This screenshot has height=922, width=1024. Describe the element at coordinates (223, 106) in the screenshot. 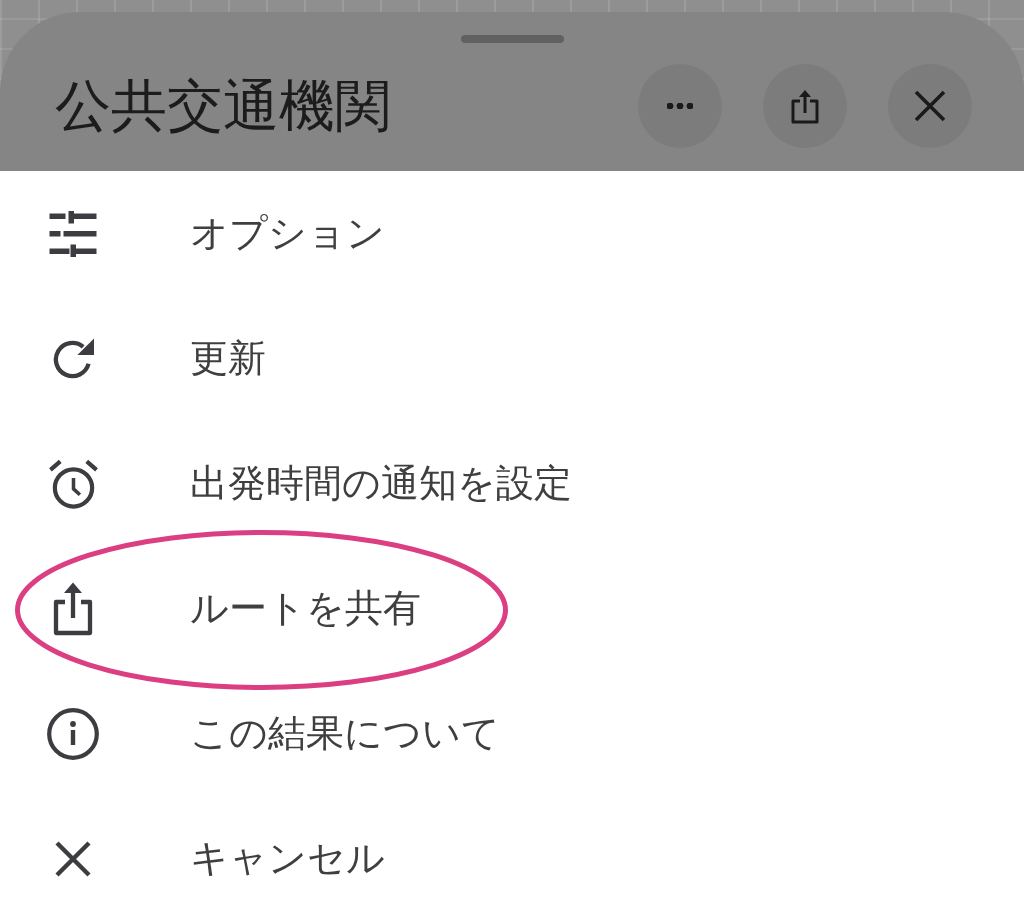

I see `sheet-title: 公共交通機関` at that location.